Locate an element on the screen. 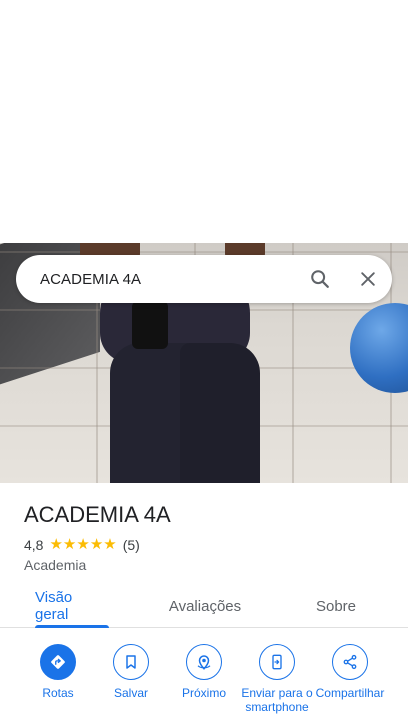  directions-icon is located at coordinates (58, 662).